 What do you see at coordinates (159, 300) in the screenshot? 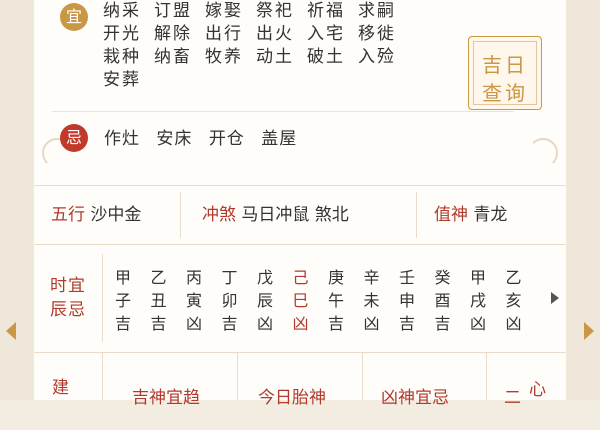
I see `hour-column: 乙丑吉` at bounding box center [159, 300].